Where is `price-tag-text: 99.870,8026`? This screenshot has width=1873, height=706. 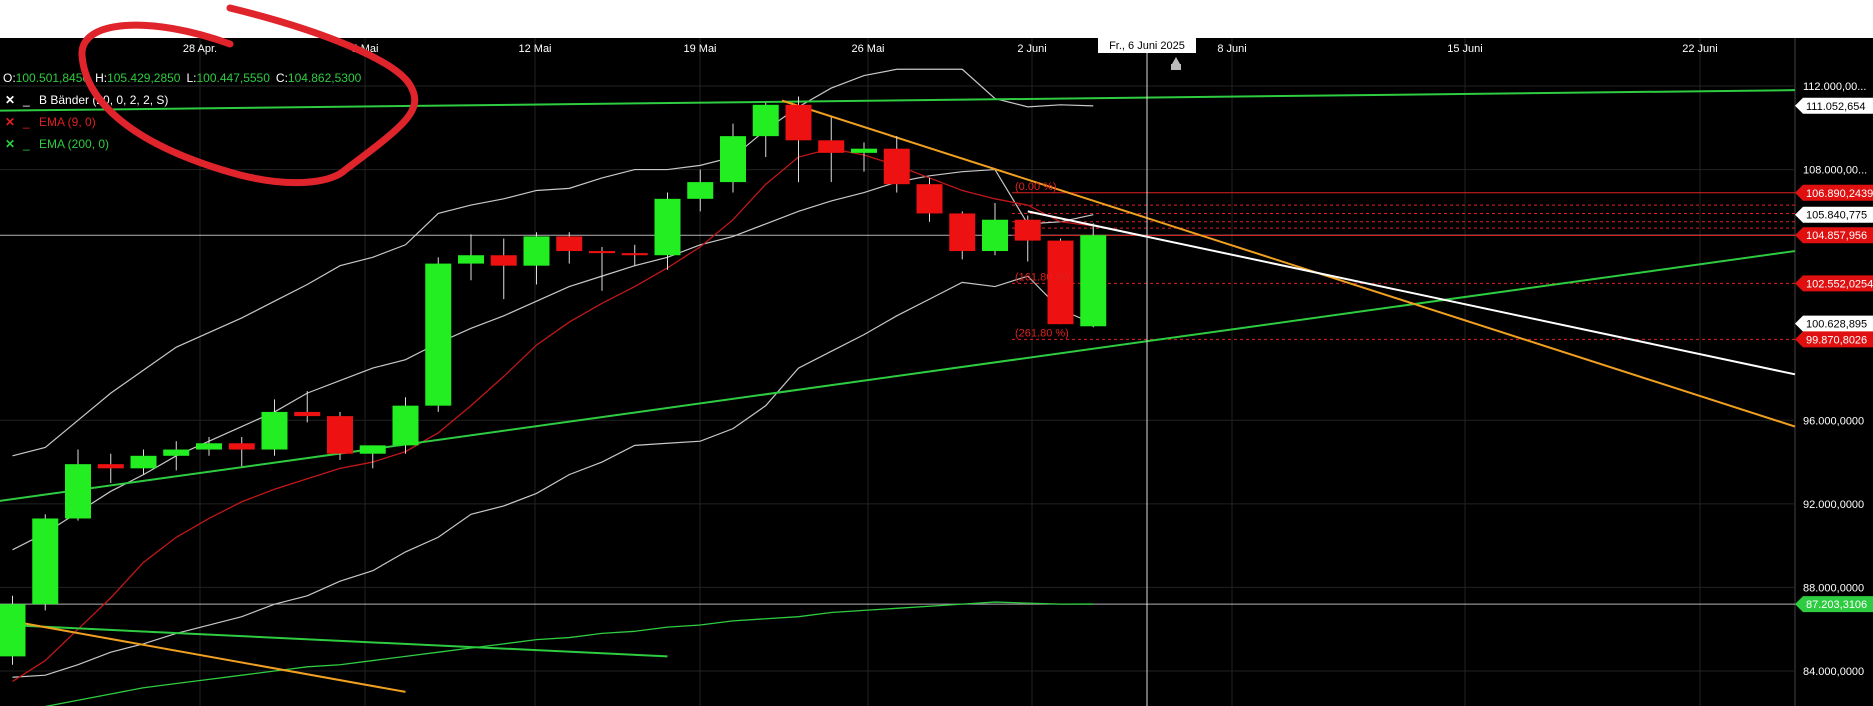 price-tag-text: 99.870,8026 is located at coordinates (1836, 340).